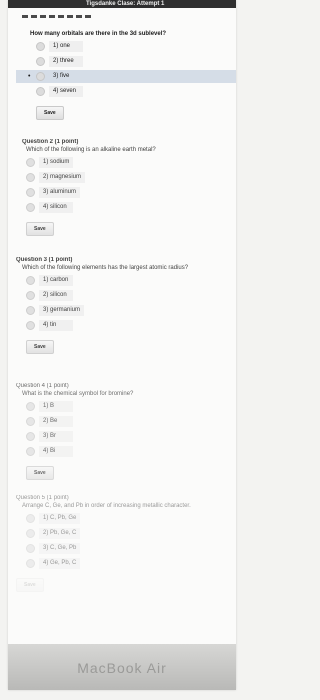  I want to click on option-2-1: 1) sodium, so click(129, 162).